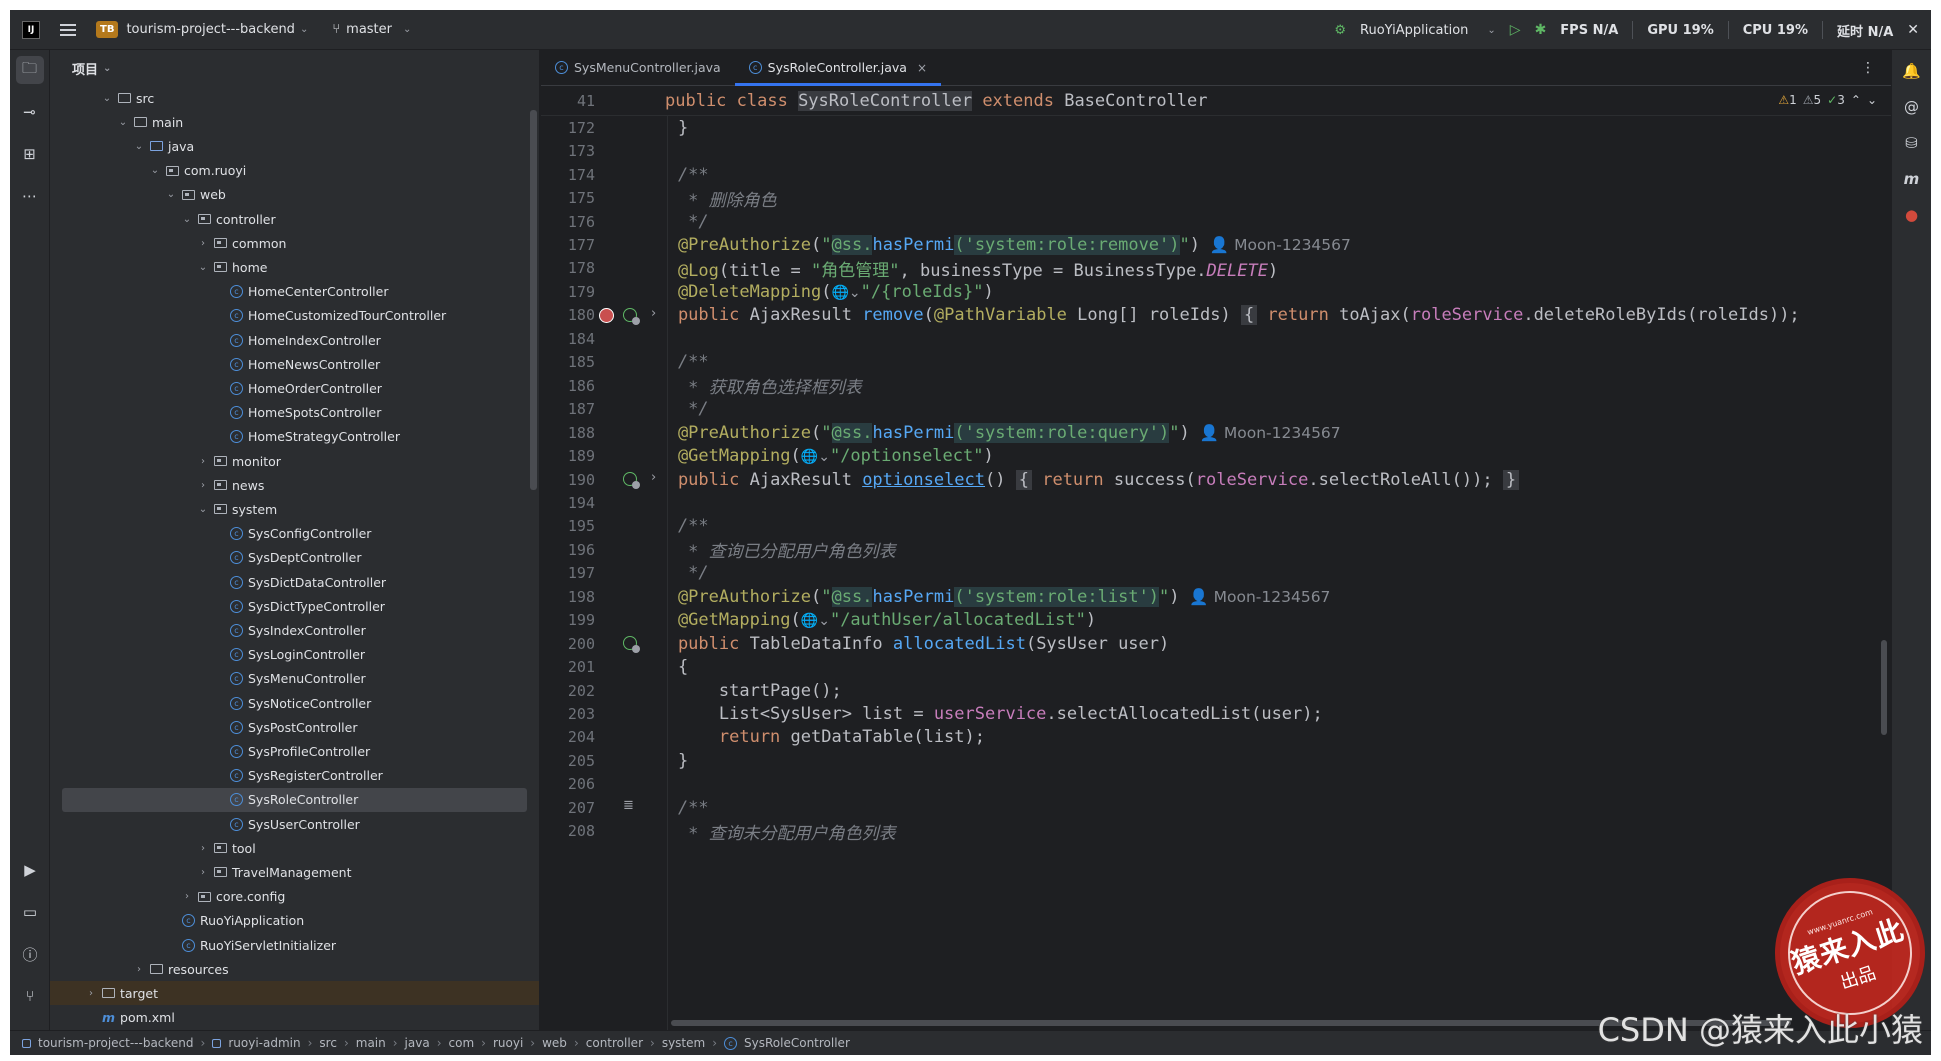 This screenshot has width=1941, height=1061. What do you see at coordinates (294, 897) in the screenshot?
I see `tree-item-core-config: › core.config` at bounding box center [294, 897].